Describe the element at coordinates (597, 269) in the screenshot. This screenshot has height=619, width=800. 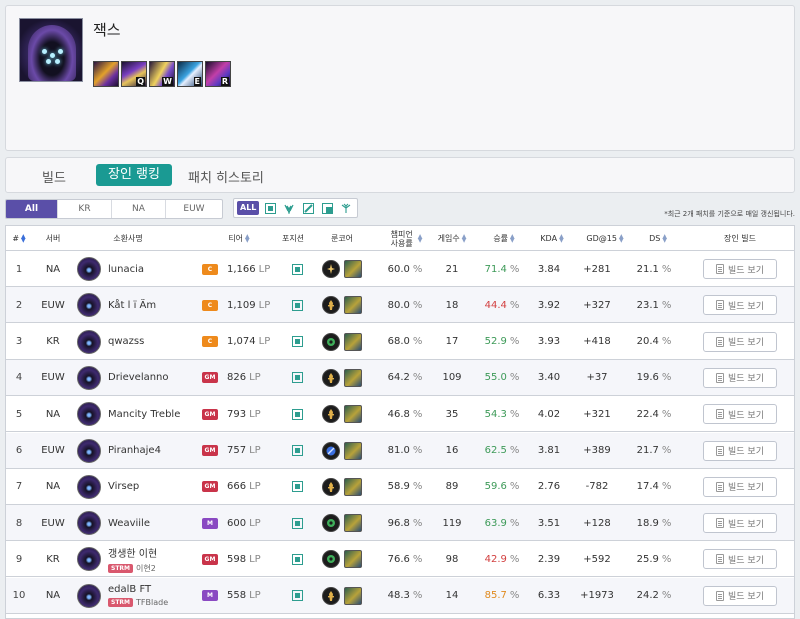
I see `gd15-cell: +281` at that location.